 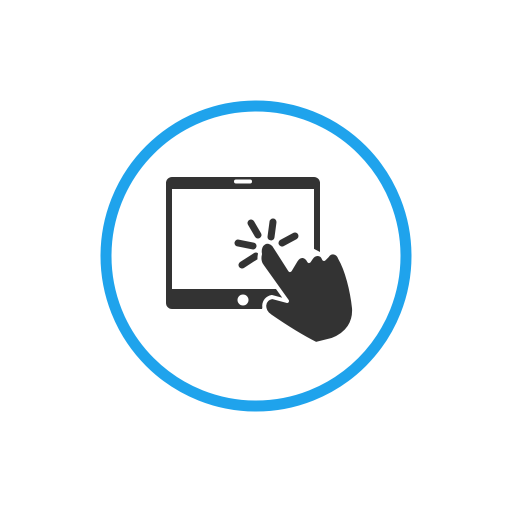 What do you see at coordinates (243, 181) in the screenshot?
I see `speaker-slot` at bounding box center [243, 181].